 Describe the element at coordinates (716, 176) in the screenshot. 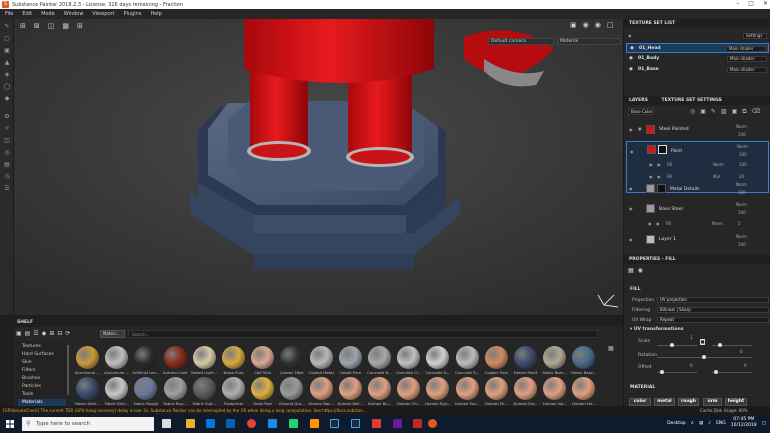

I see `blend-mode: Mul` at that location.